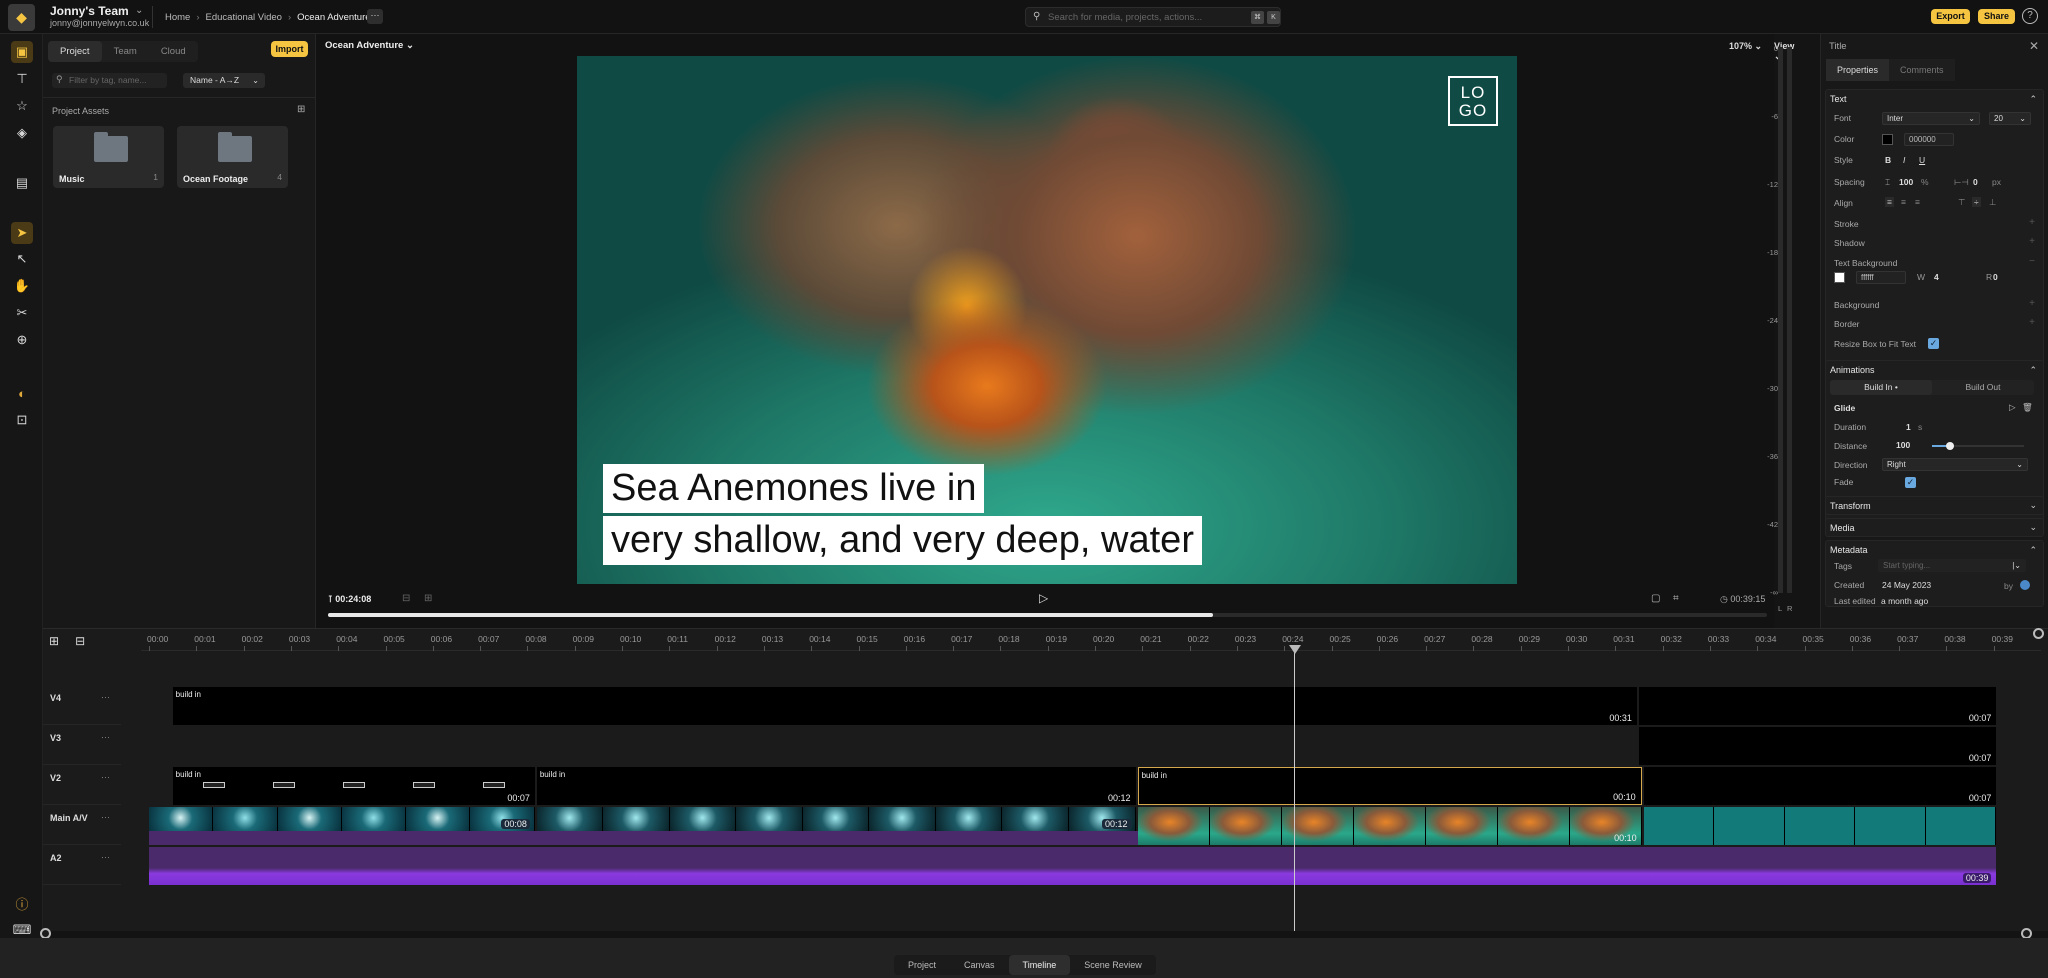 The width and height of the screenshot is (2048, 978). What do you see at coordinates (333, 17) in the screenshot?
I see `breadcrumb-current: Ocean Adventure` at bounding box center [333, 17].